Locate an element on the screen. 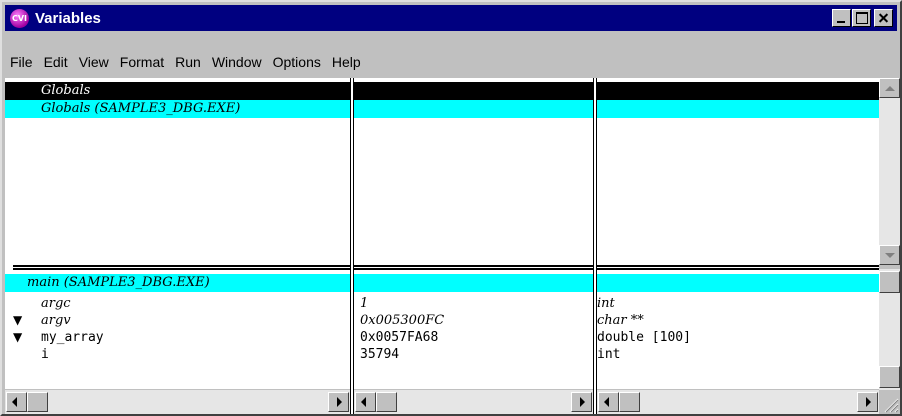  size-grip is located at coordinates (889, 402).